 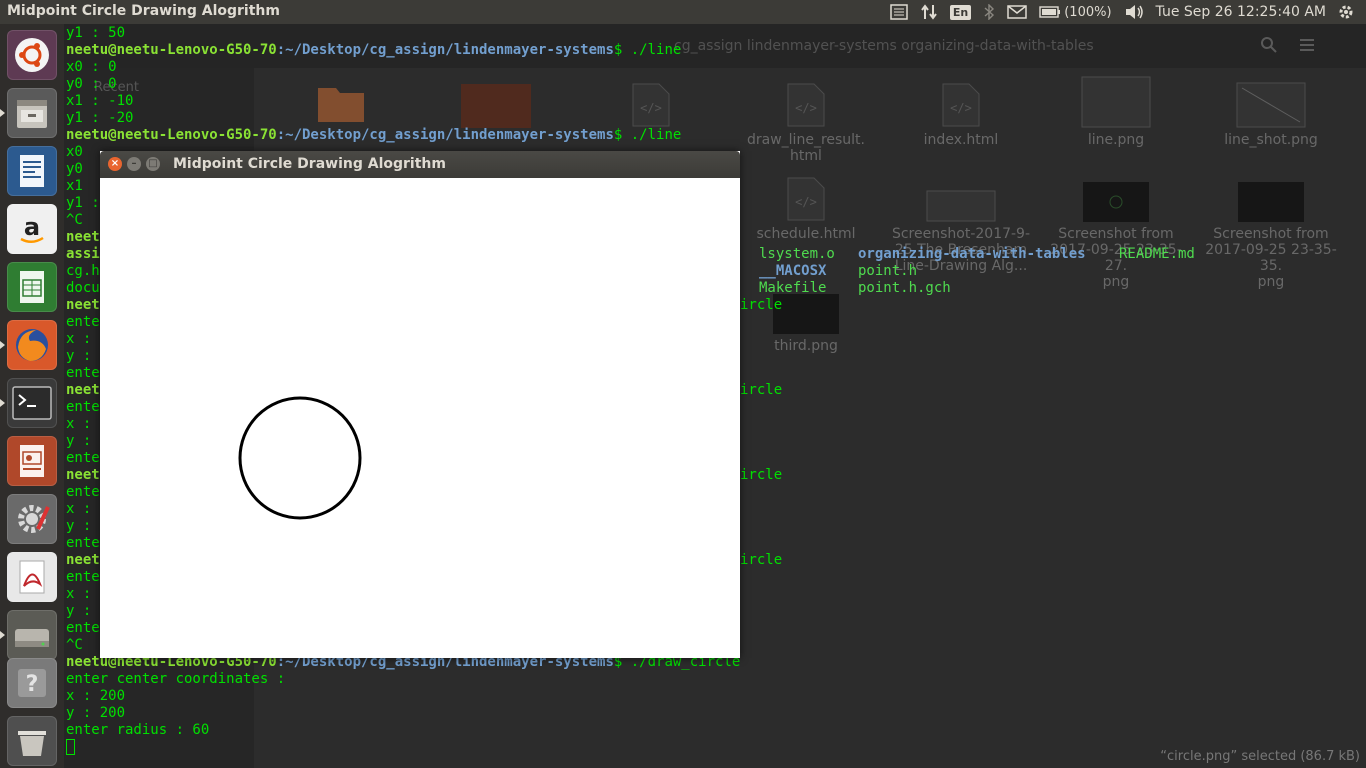 What do you see at coordinates (1157, 254) in the screenshot?
I see `ls-entry: README.md` at bounding box center [1157, 254].